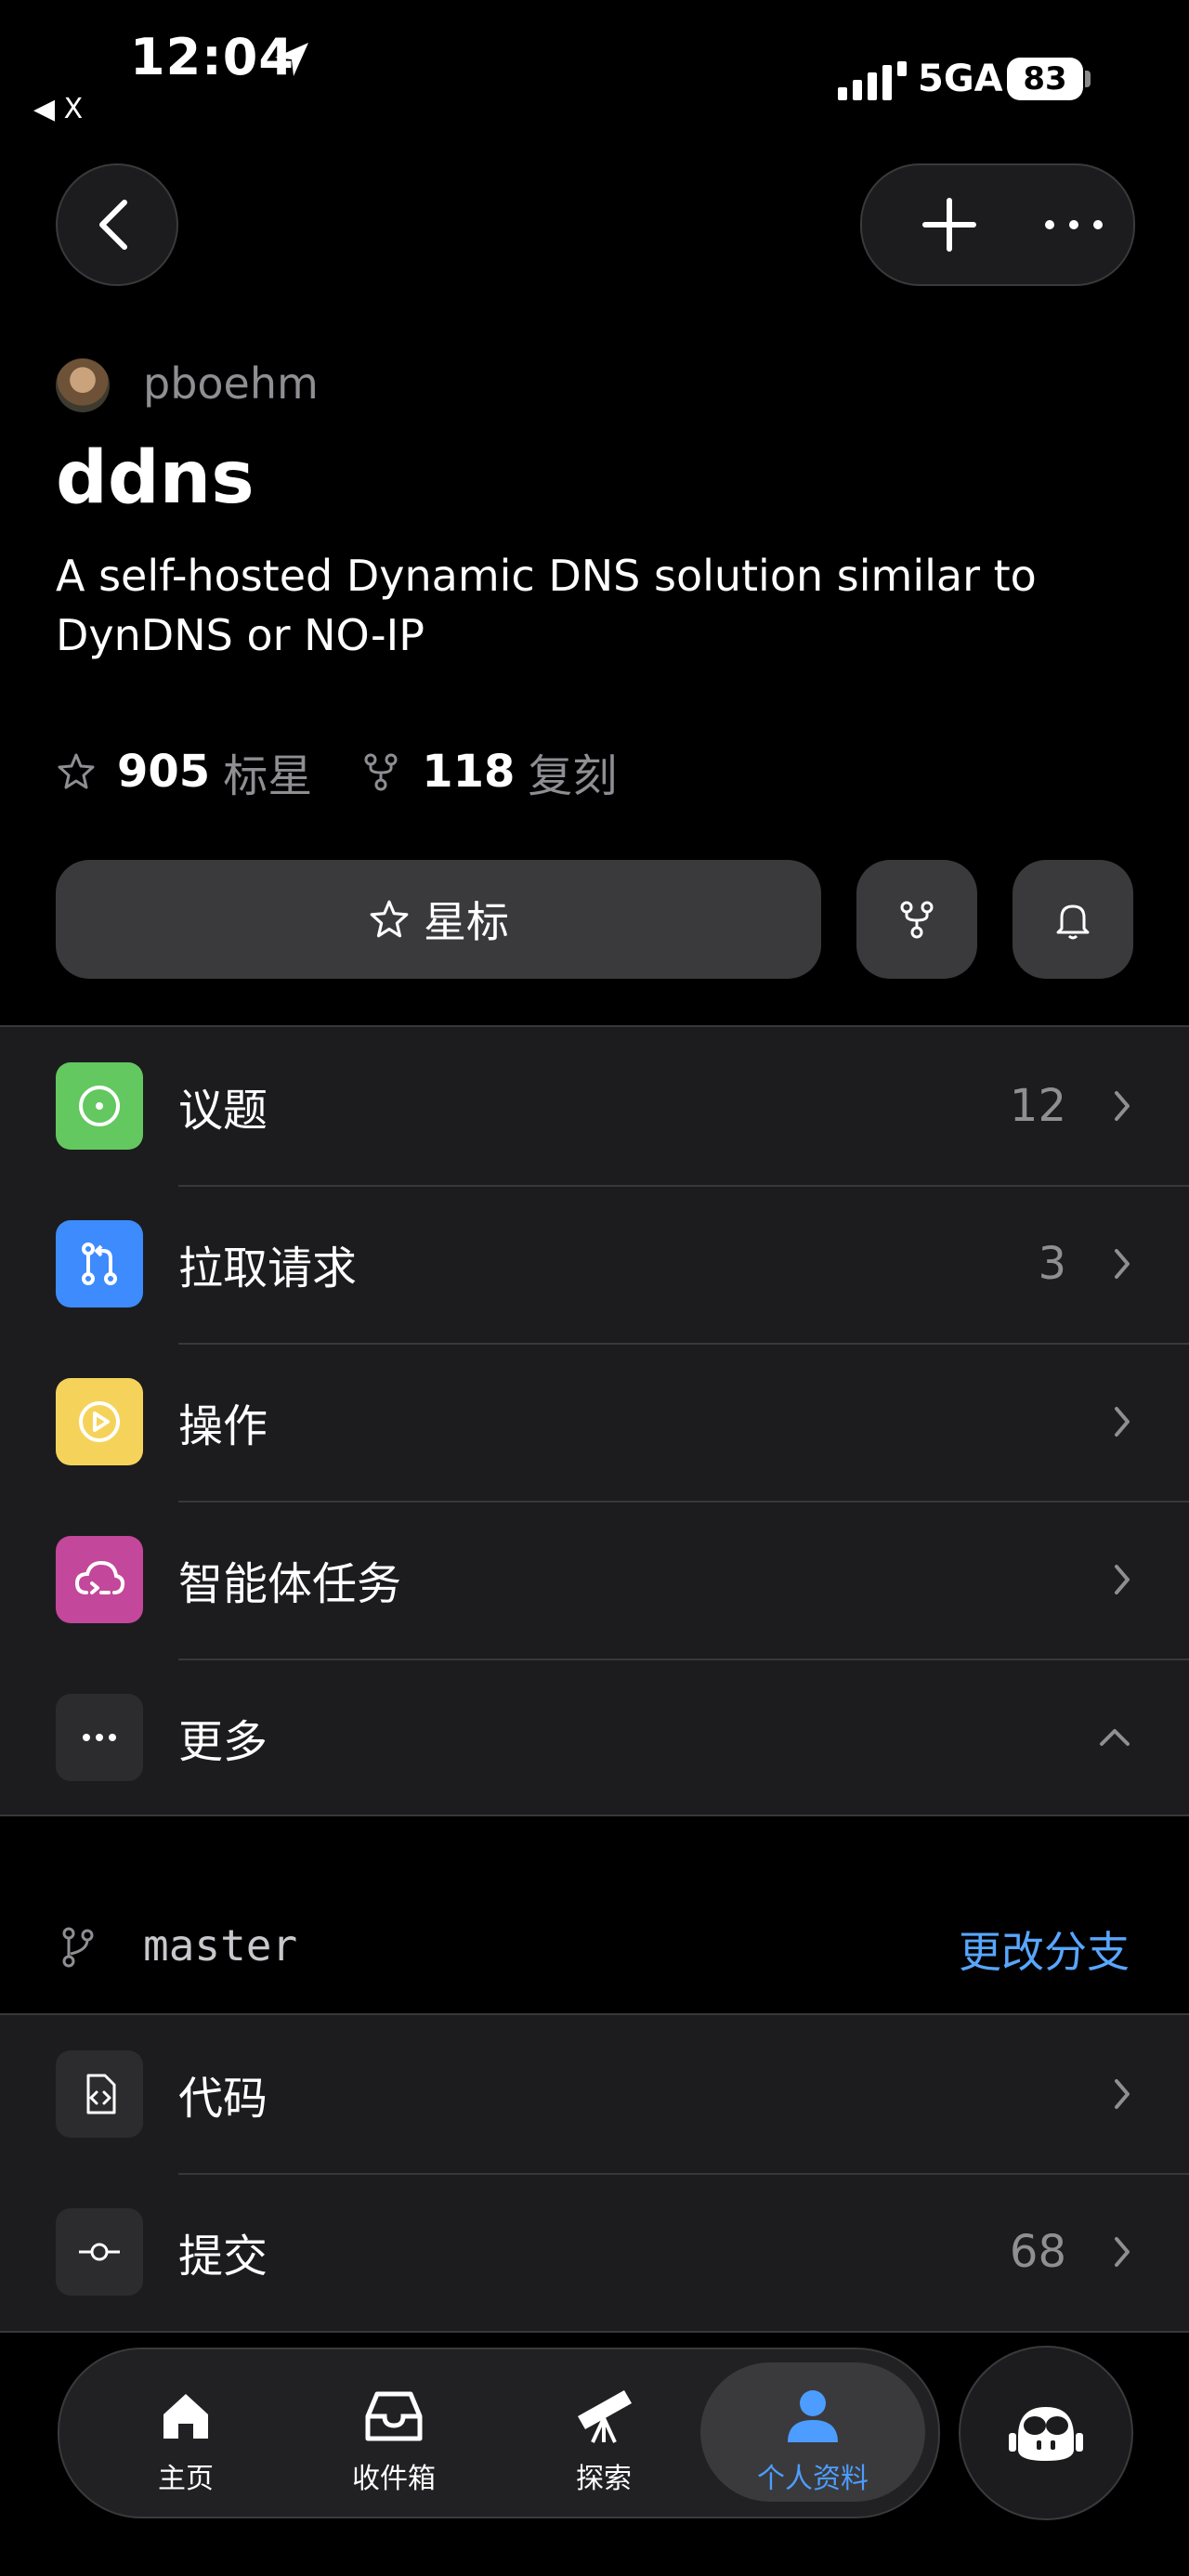 The height and width of the screenshot is (2576, 1189). Describe the element at coordinates (1037, 1106) in the screenshot. I see `menu-item-count: 12` at that location.